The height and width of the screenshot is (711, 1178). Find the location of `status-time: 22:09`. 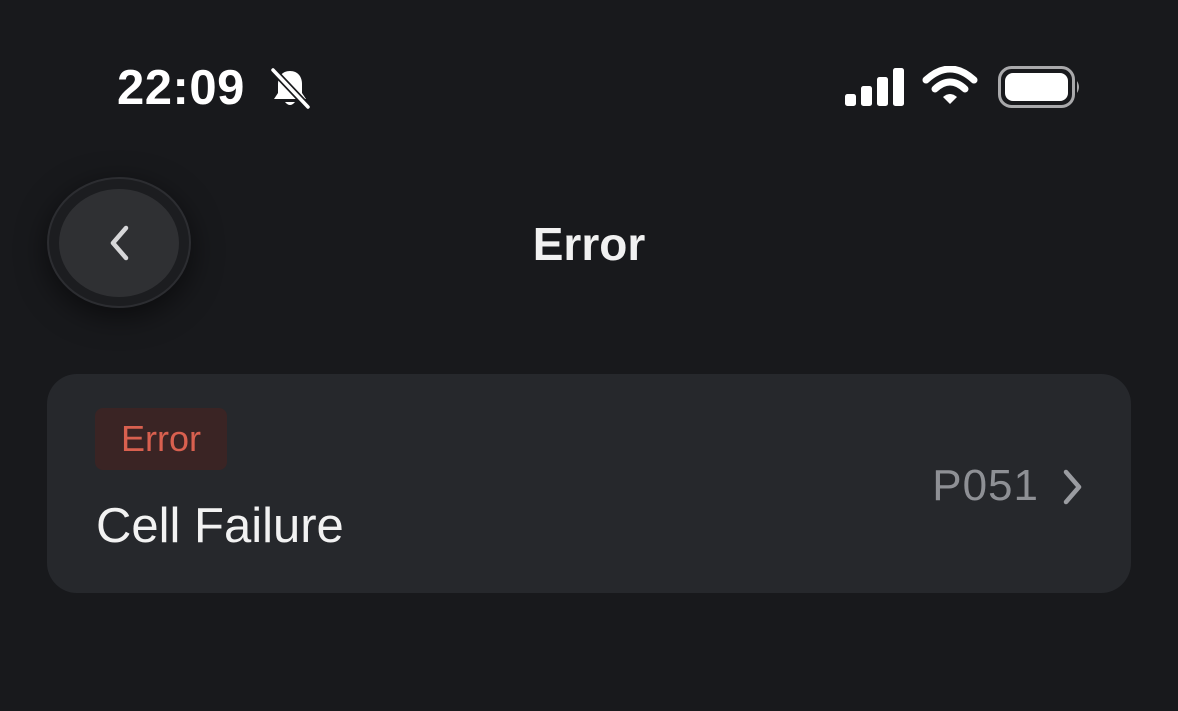

status-time: 22:09 is located at coordinates (181, 88).